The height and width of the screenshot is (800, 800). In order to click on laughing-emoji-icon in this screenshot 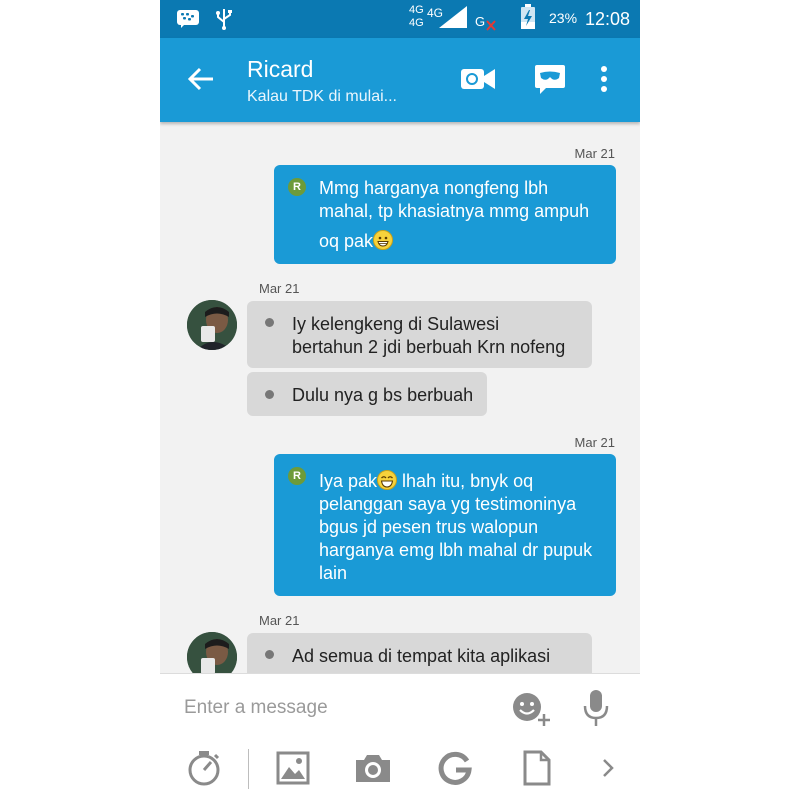, I will do `click(387, 480)`.